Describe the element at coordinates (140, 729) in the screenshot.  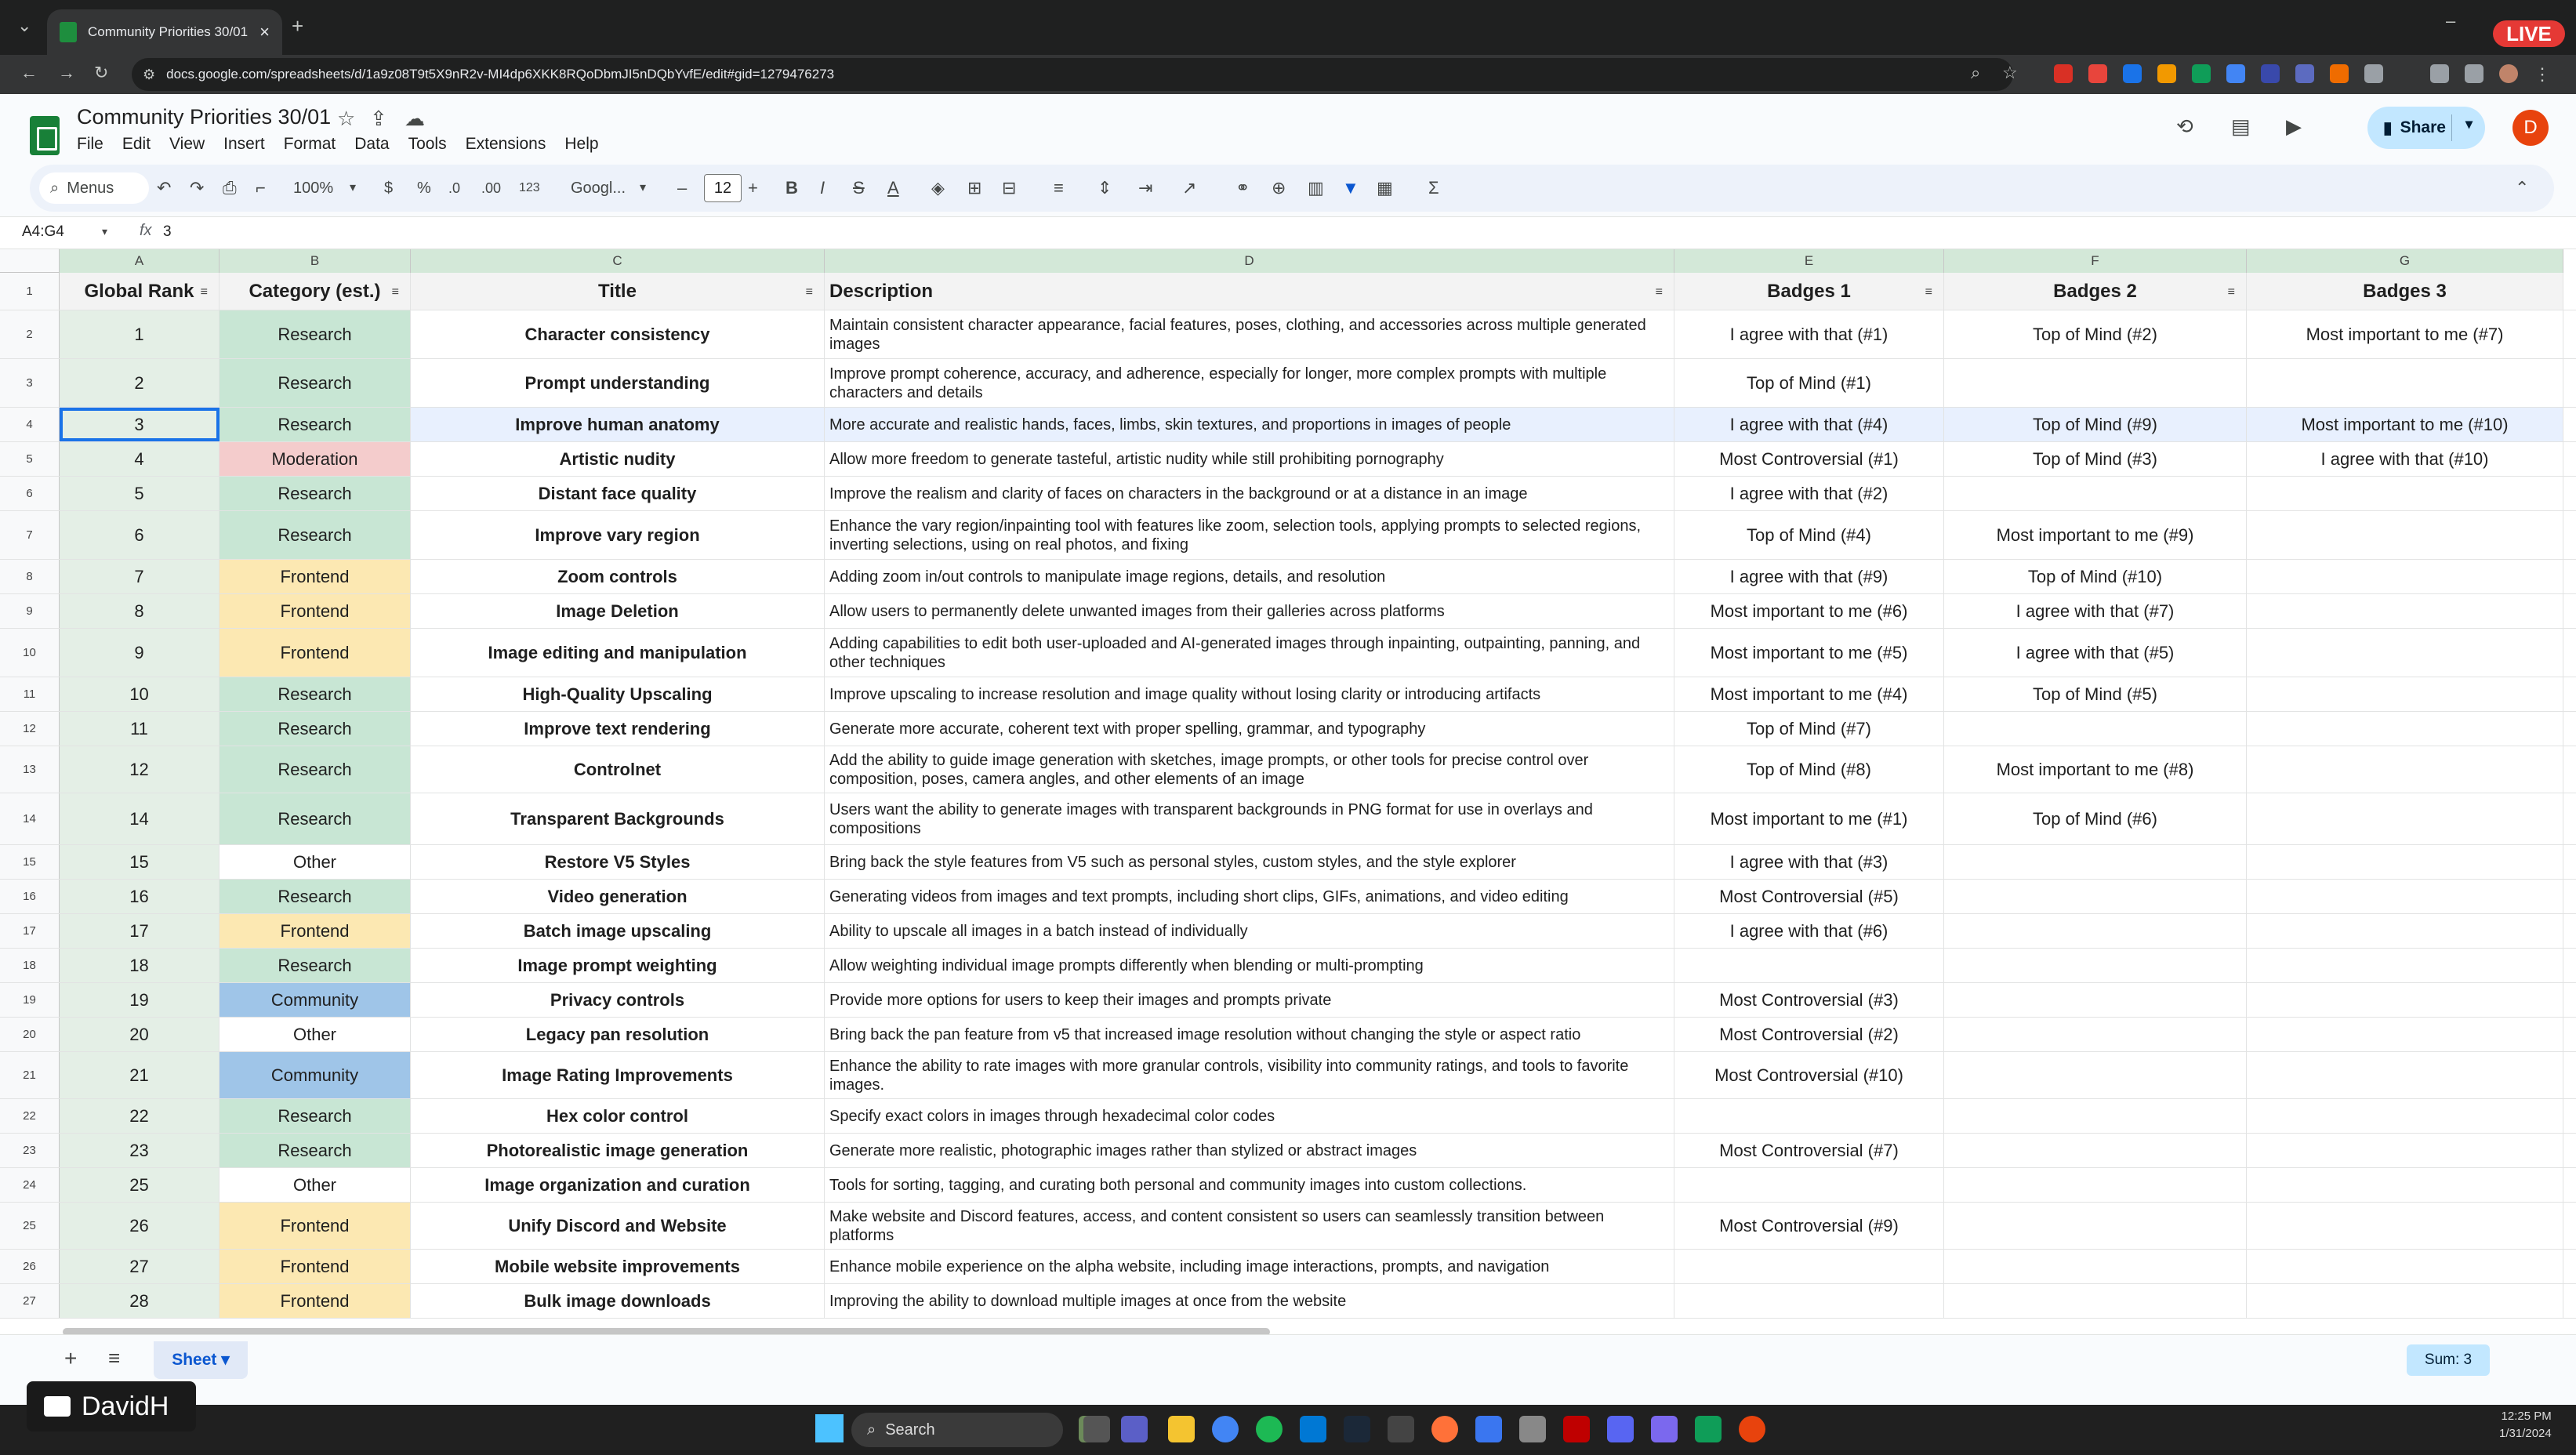
I see `cell-rank: 11` at that location.